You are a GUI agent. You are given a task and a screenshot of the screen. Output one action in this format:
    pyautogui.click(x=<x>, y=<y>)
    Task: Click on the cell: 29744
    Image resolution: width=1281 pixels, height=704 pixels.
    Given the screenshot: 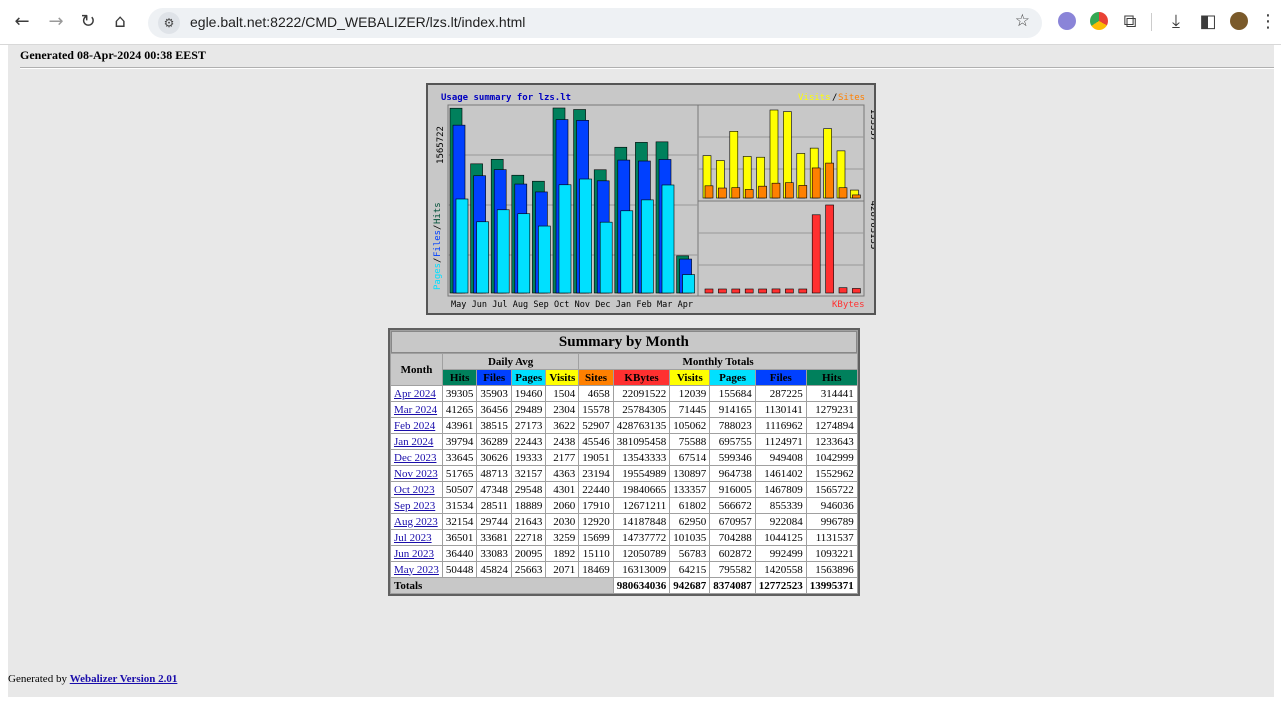 What is the action you would take?
    pyautogui.click(x=494, y=521)
    